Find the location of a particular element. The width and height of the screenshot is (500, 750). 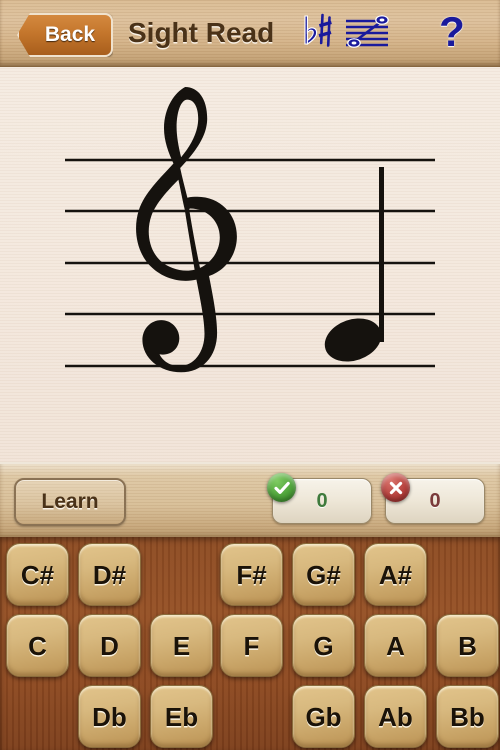

note-key: C is located at coordinates (37, 645).